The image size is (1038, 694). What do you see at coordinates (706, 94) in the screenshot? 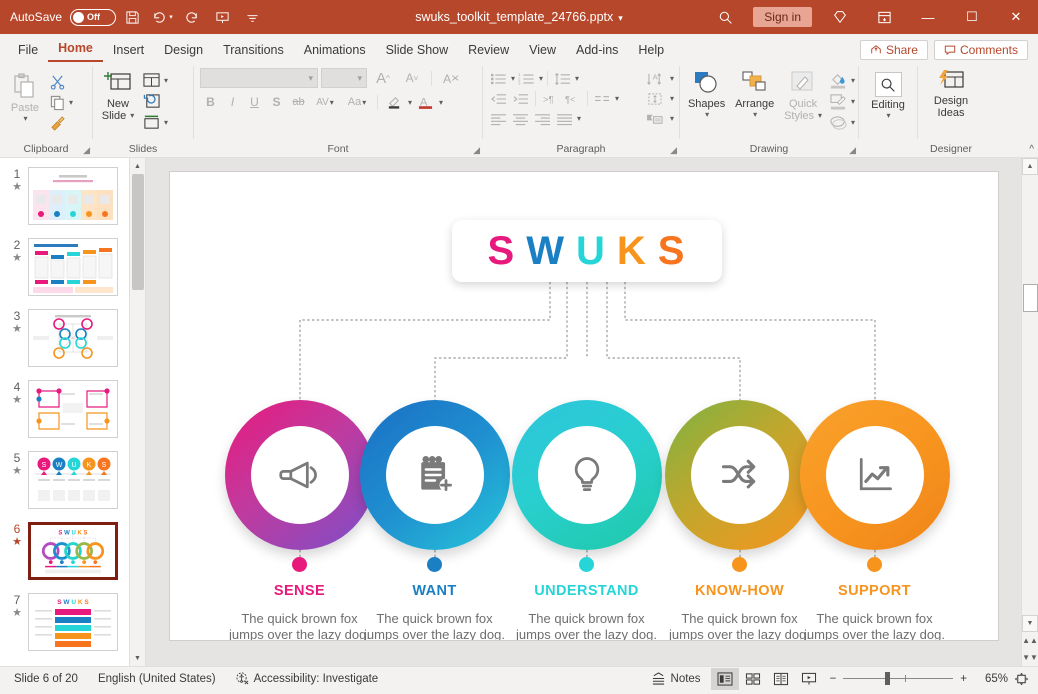
I see `shapes-button: Shapes ▾` at bounding box center [706, 94].